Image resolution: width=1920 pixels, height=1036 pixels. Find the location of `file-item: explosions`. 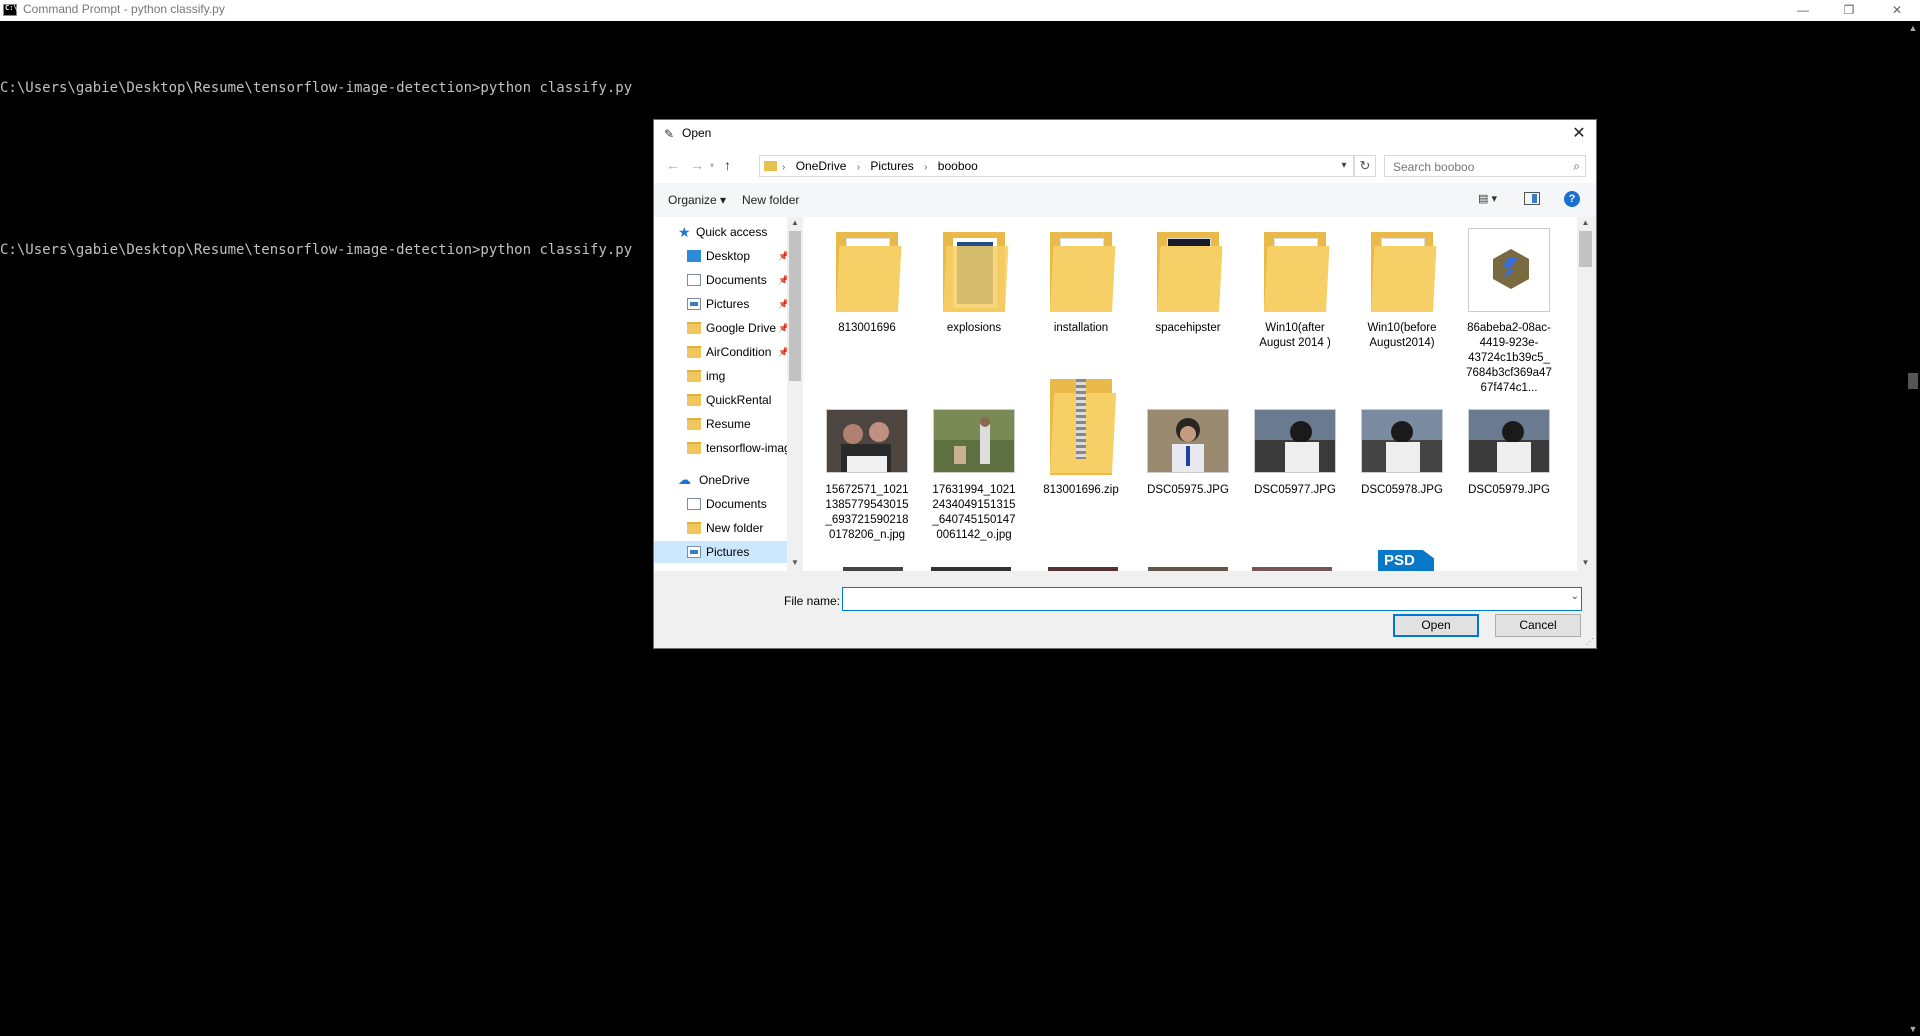

file-item: explosions is located at coordinates (974, 281).